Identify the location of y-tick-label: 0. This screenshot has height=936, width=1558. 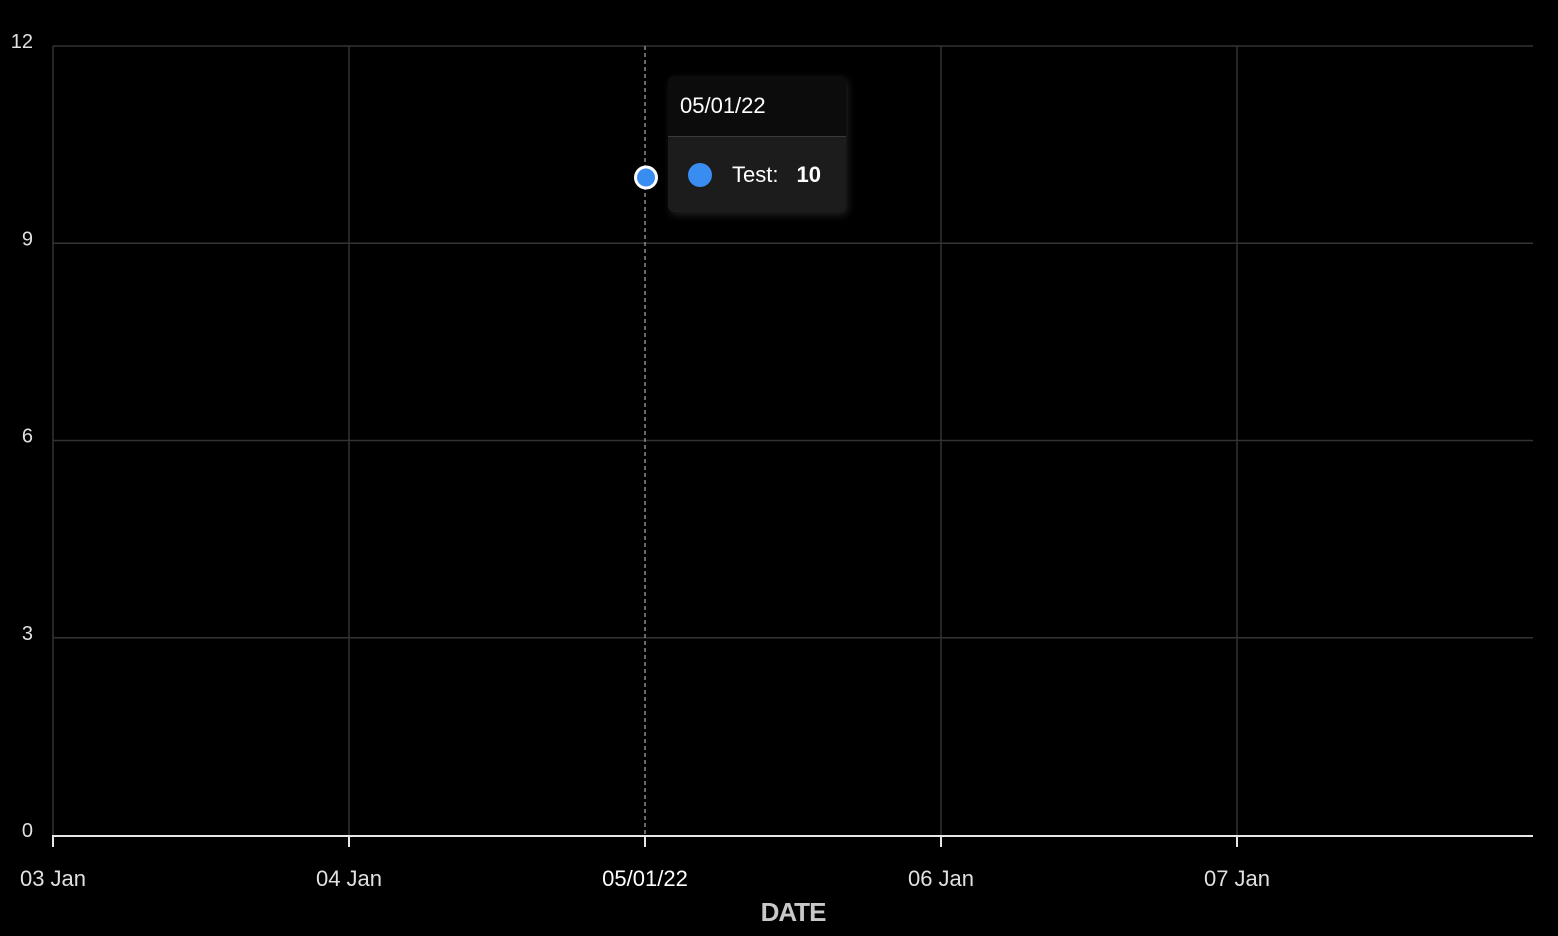
(27, 831).